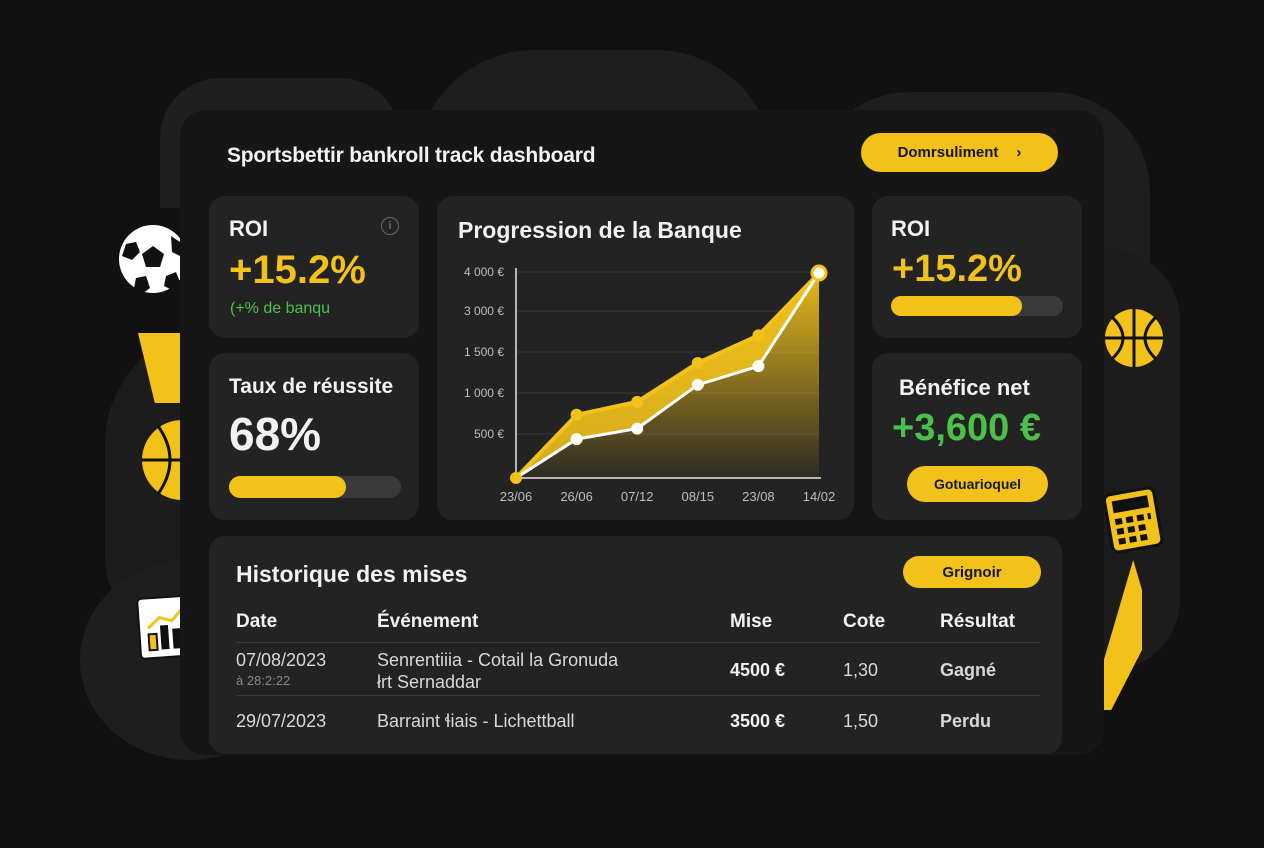  What do you see at coordinates (966, 428) in the screenshot?
I see `net-profit-value: +3,600 €` at bounding box center [966, 428].